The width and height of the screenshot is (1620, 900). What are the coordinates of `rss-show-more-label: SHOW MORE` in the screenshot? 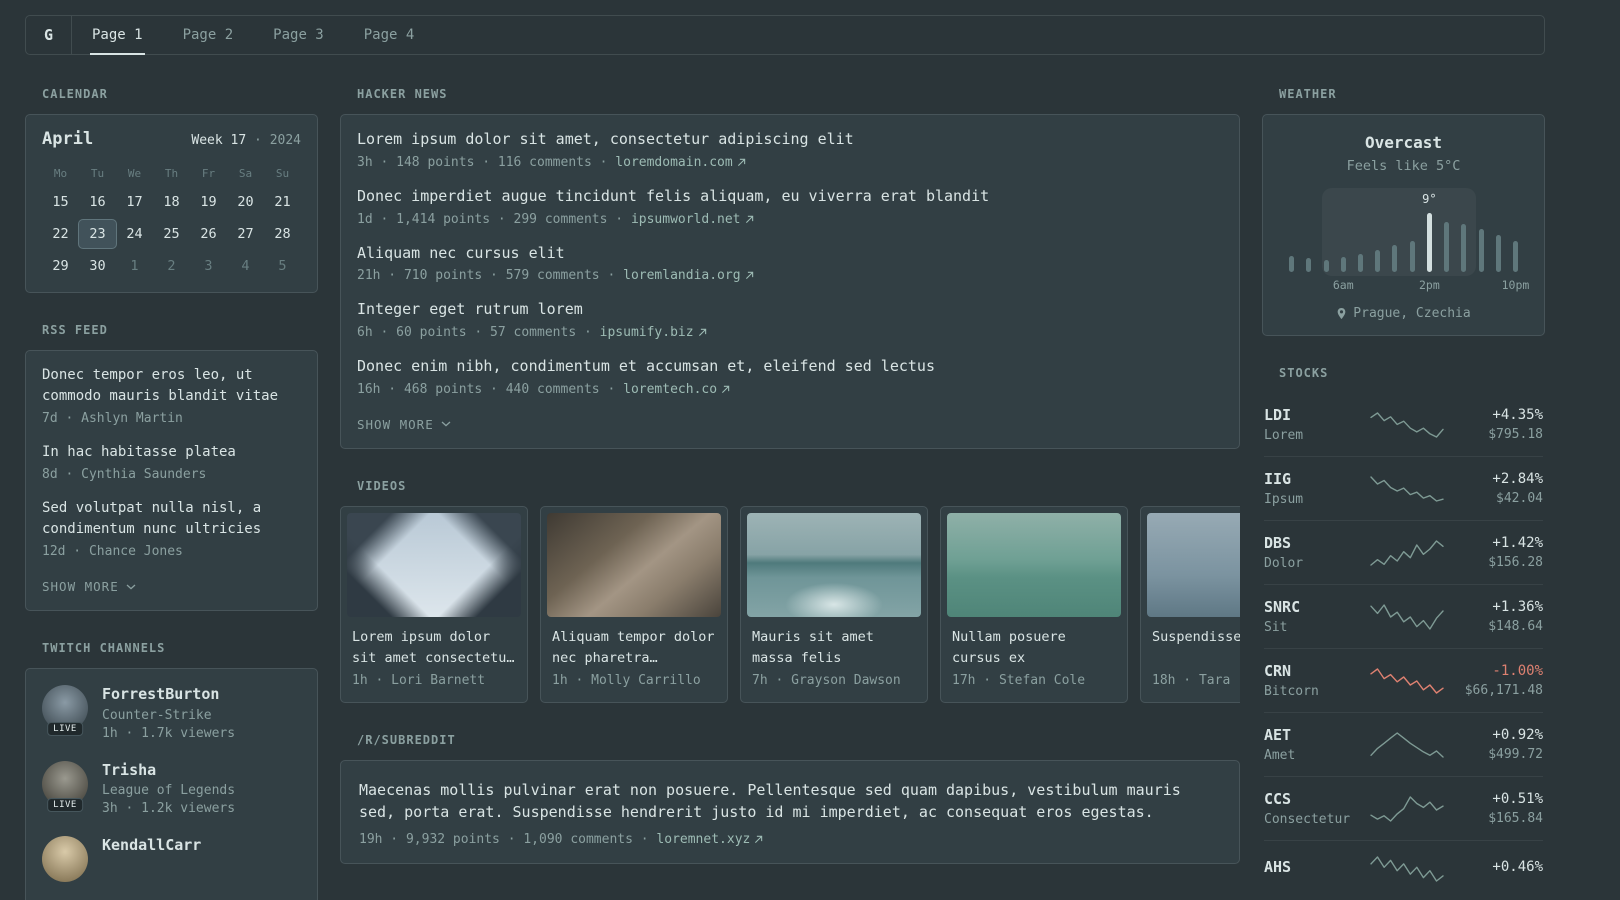 It's located at (80, 586).